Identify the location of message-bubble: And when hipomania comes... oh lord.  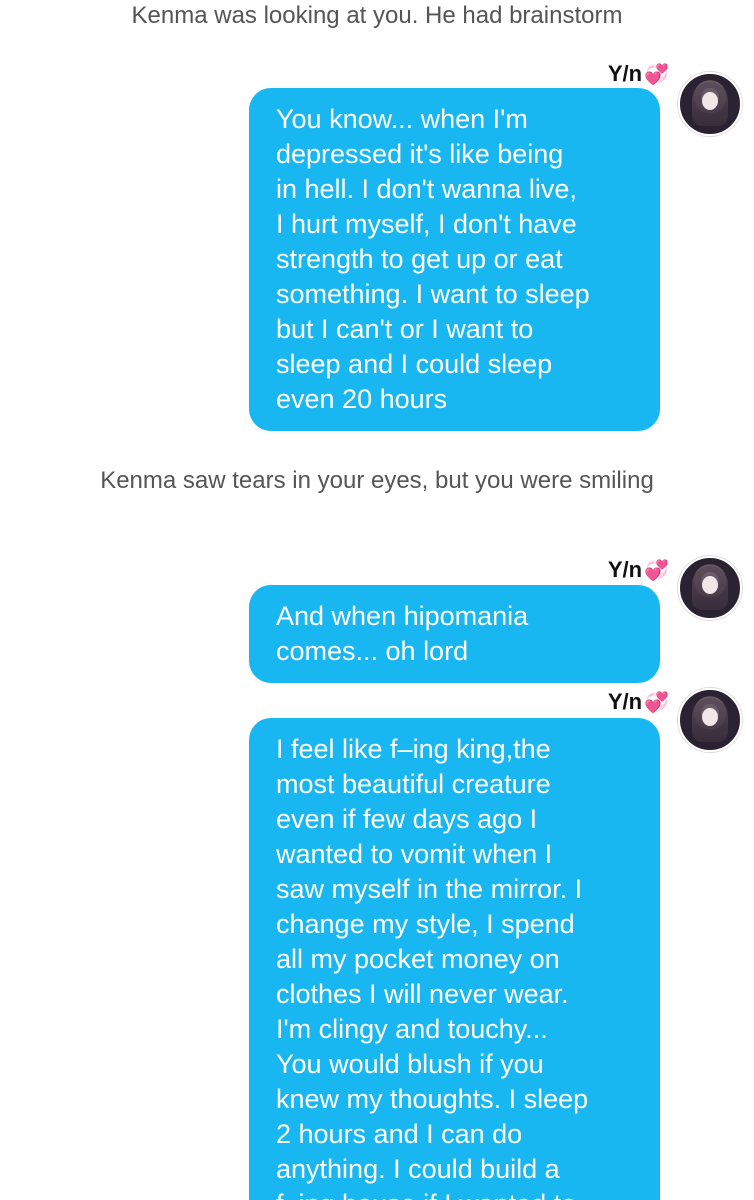
(454, 634).